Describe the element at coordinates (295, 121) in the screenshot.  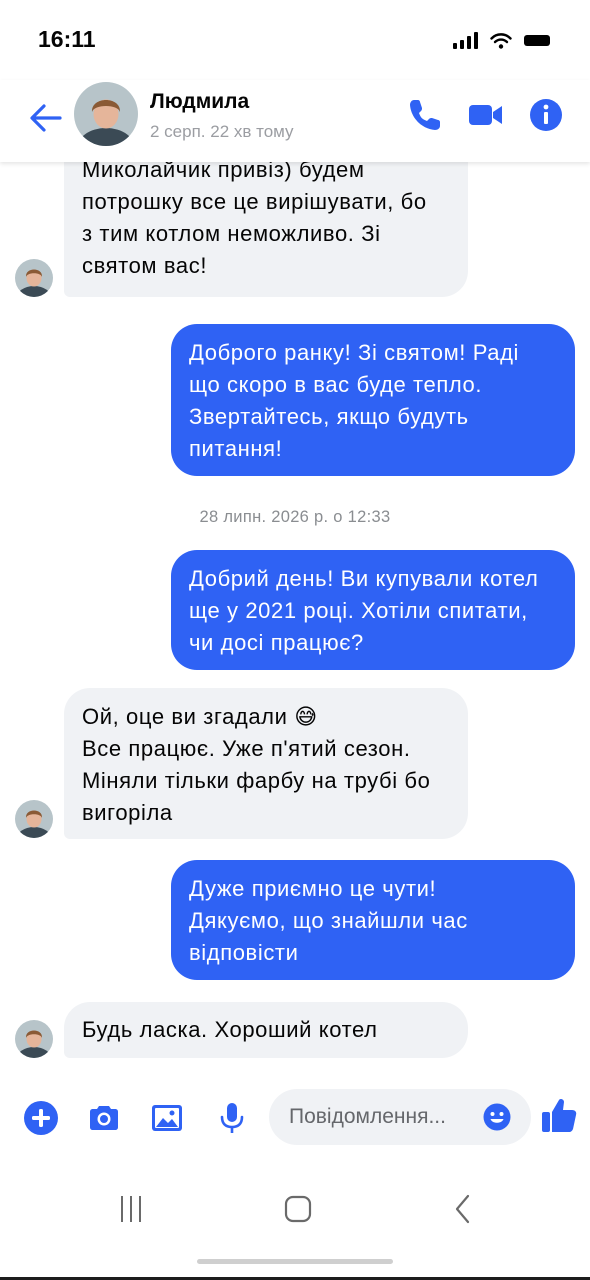
I see `chat-header: Людмила 2 серп. 22 хв тому` at that location.